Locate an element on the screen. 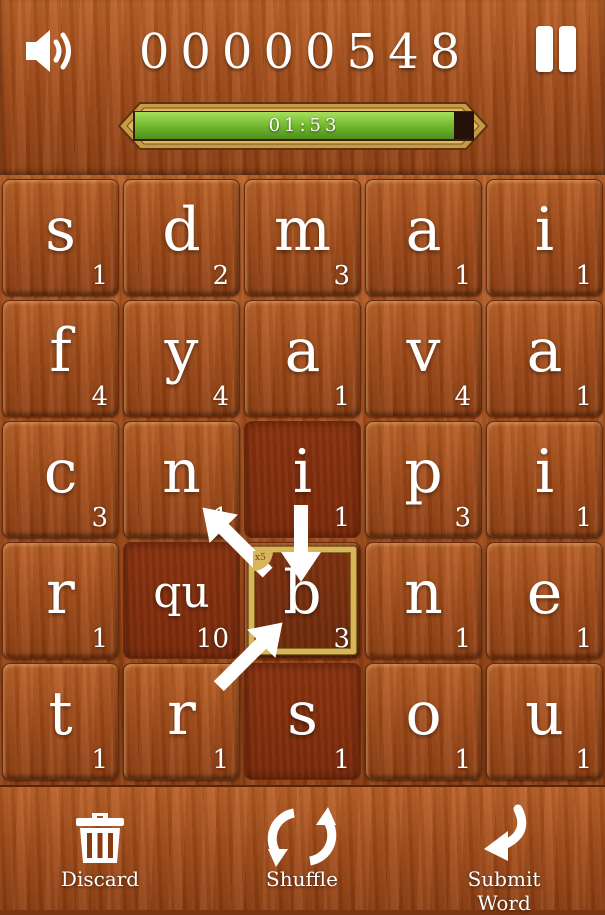 This screenshot has width=605, height=915. submit-arrow-icon is located at coordinates (505, 832).